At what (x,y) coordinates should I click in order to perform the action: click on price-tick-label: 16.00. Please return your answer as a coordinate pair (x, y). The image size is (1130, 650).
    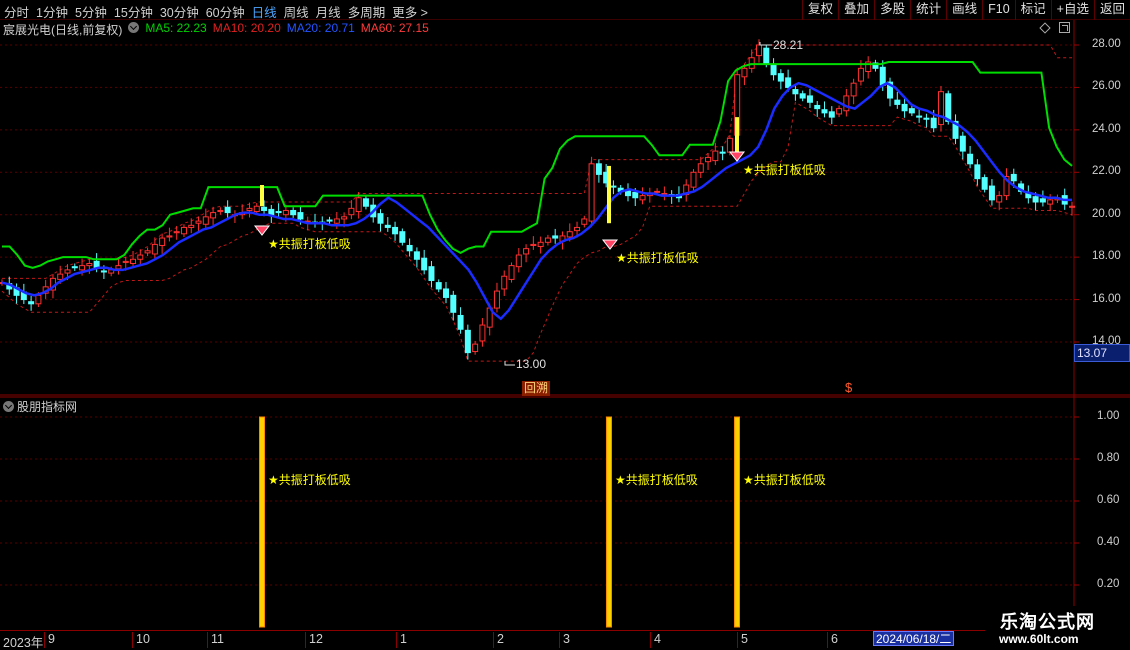
    Looking at the image, I should click on (1106, 298).